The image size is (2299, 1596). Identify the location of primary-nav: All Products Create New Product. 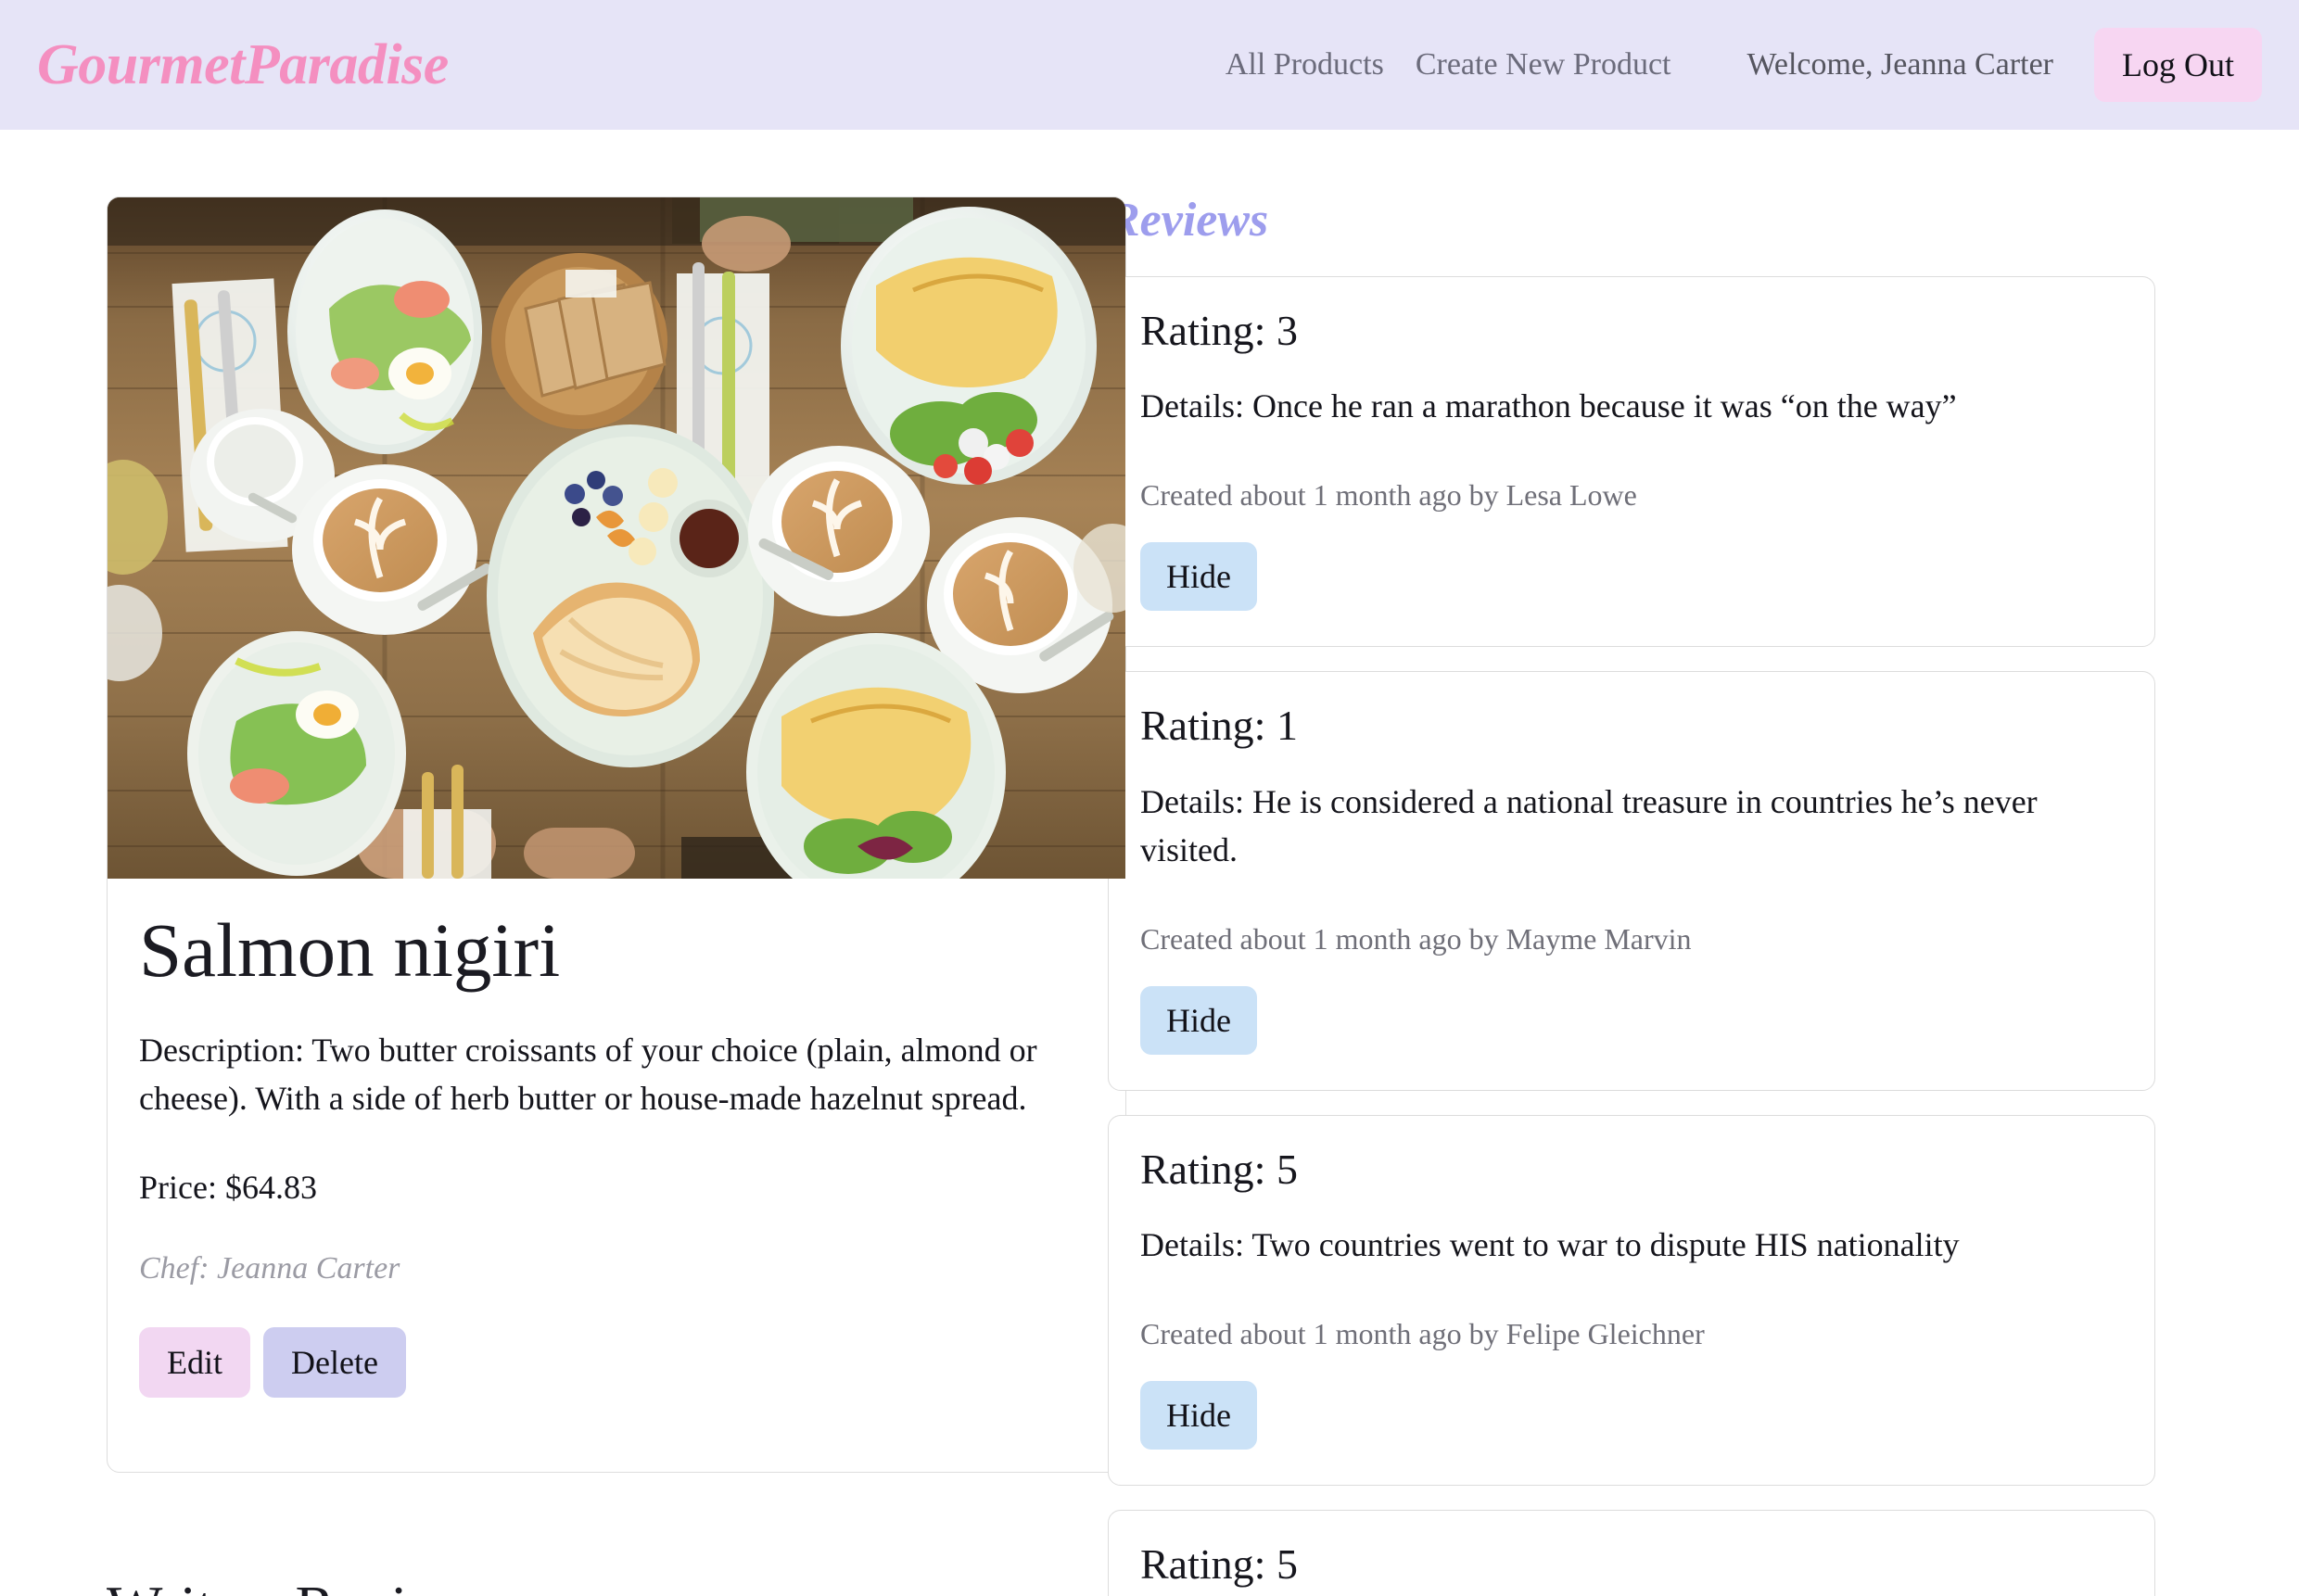
(1448, 64).